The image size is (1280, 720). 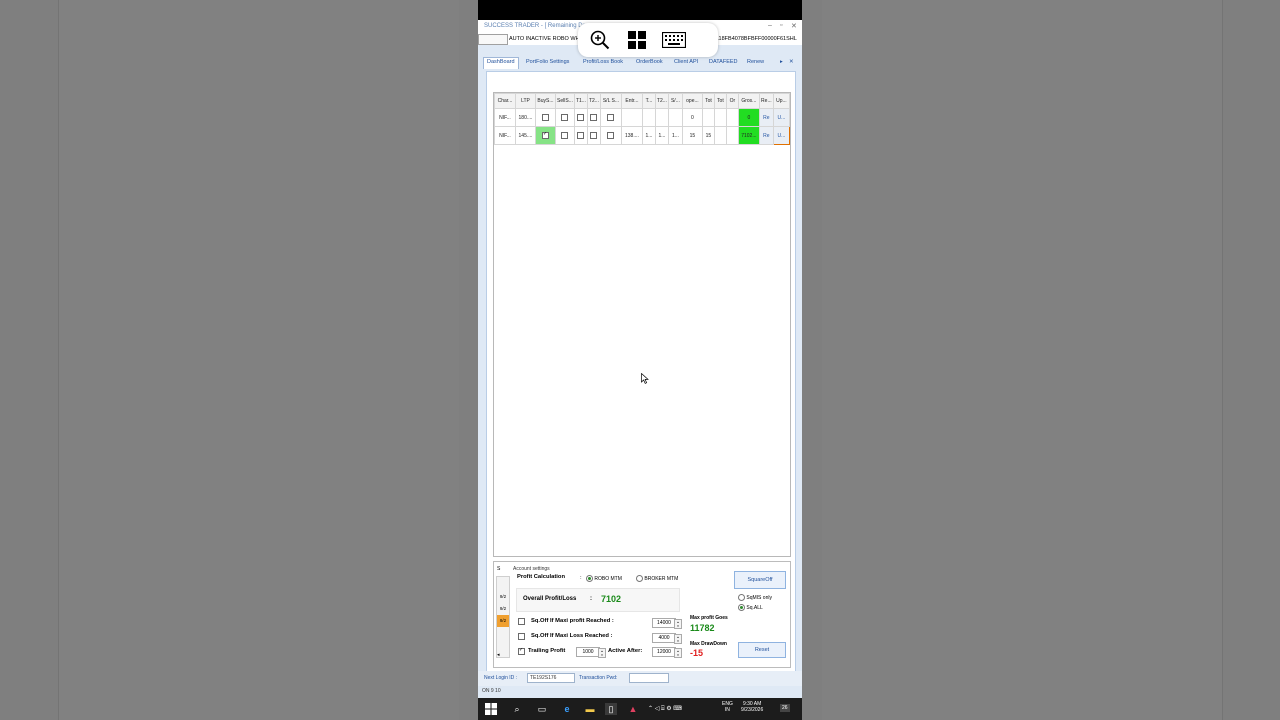 I want to click on tray-icons: ⌃ ◁ ⌸ ⚙ ⌨, so click(x=665, y=709).